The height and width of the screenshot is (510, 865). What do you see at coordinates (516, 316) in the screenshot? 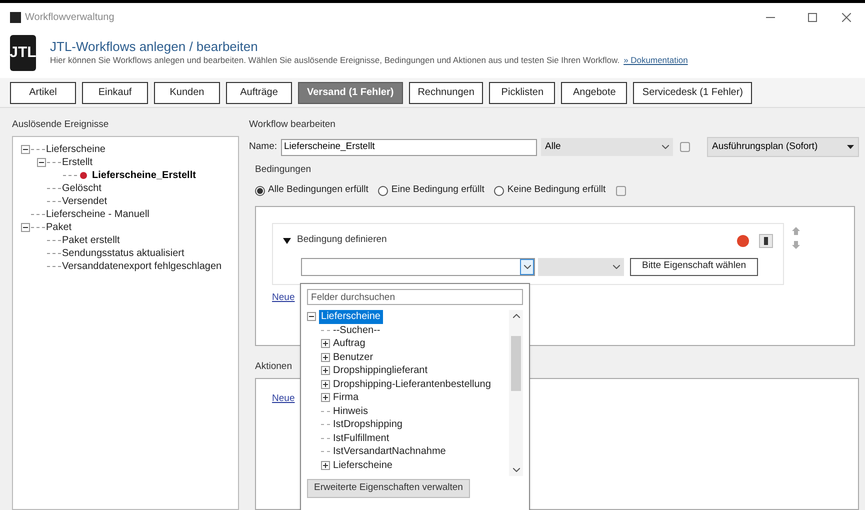
I see `chevron-up-icon` at bounding box center [516, 316].